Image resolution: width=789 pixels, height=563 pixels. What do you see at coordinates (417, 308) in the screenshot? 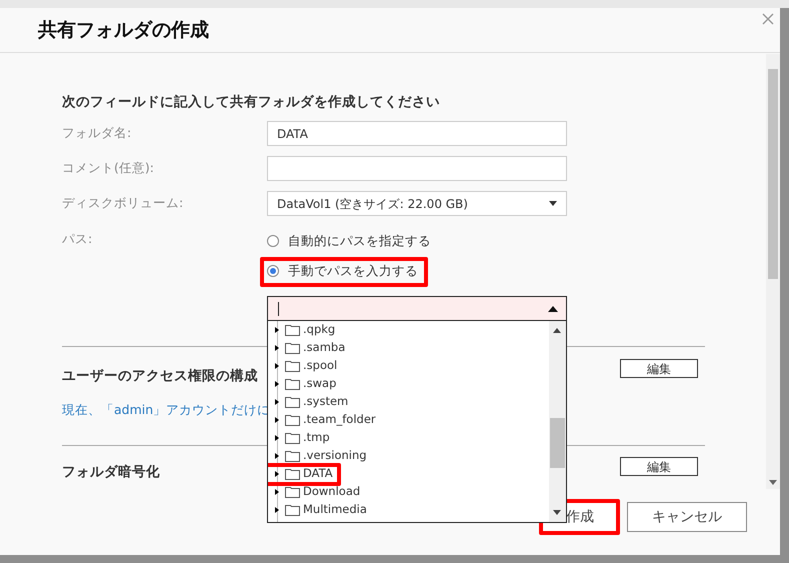
I see `path-input` at bounding box center [417, 308].